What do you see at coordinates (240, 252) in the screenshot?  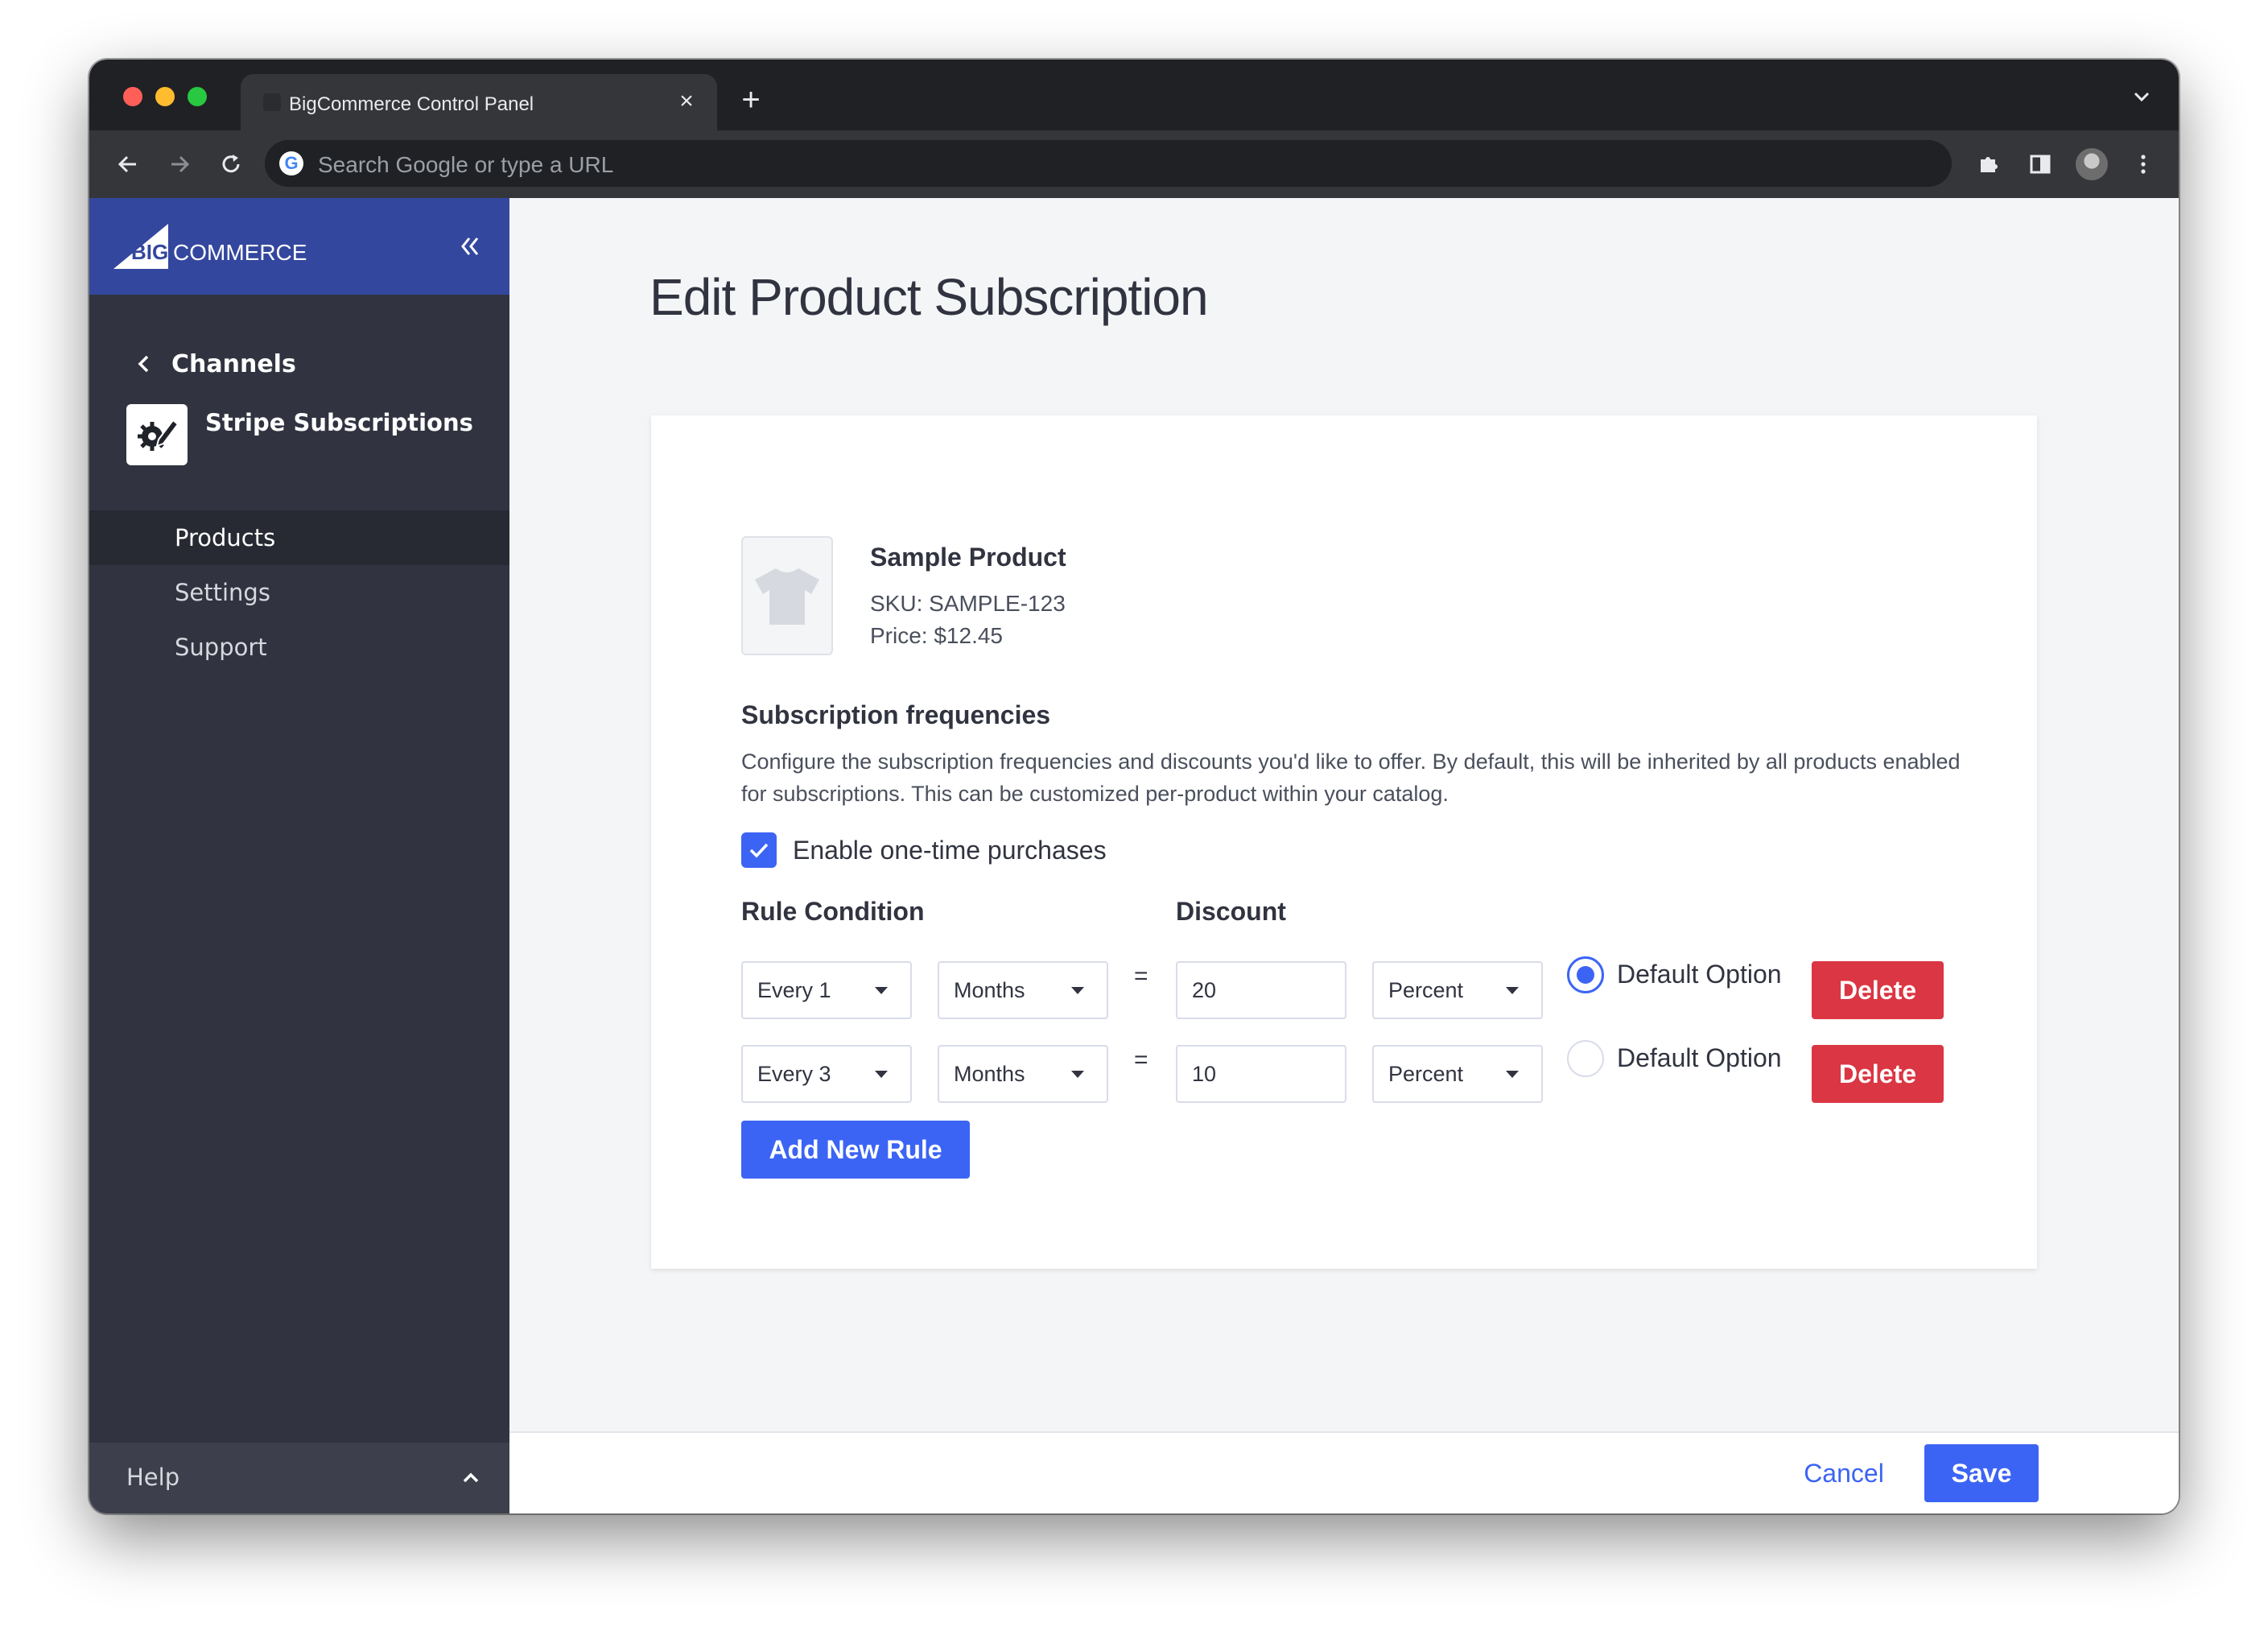 I see `brand-suffix: COMMERCE` at bounding box center [240, 252].